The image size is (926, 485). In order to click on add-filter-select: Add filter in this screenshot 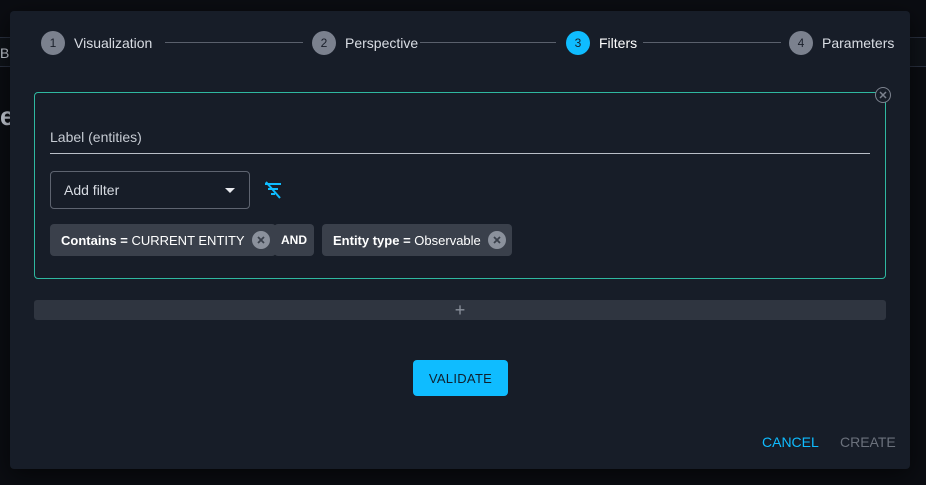, I will do `click(150, 190)`.